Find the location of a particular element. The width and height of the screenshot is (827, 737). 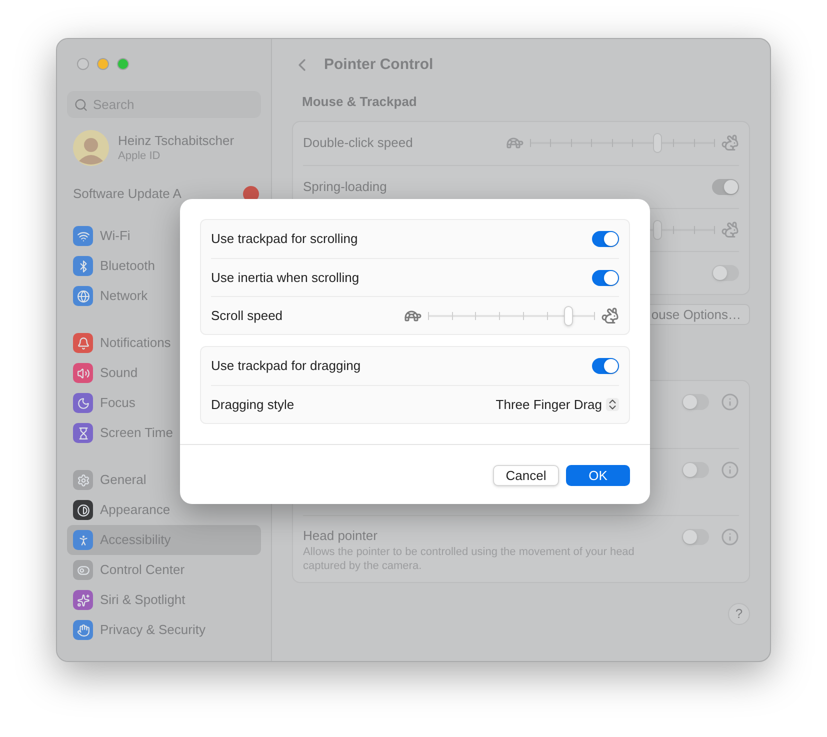

cancel-button: Cancel is located at coordinates (526, 475).